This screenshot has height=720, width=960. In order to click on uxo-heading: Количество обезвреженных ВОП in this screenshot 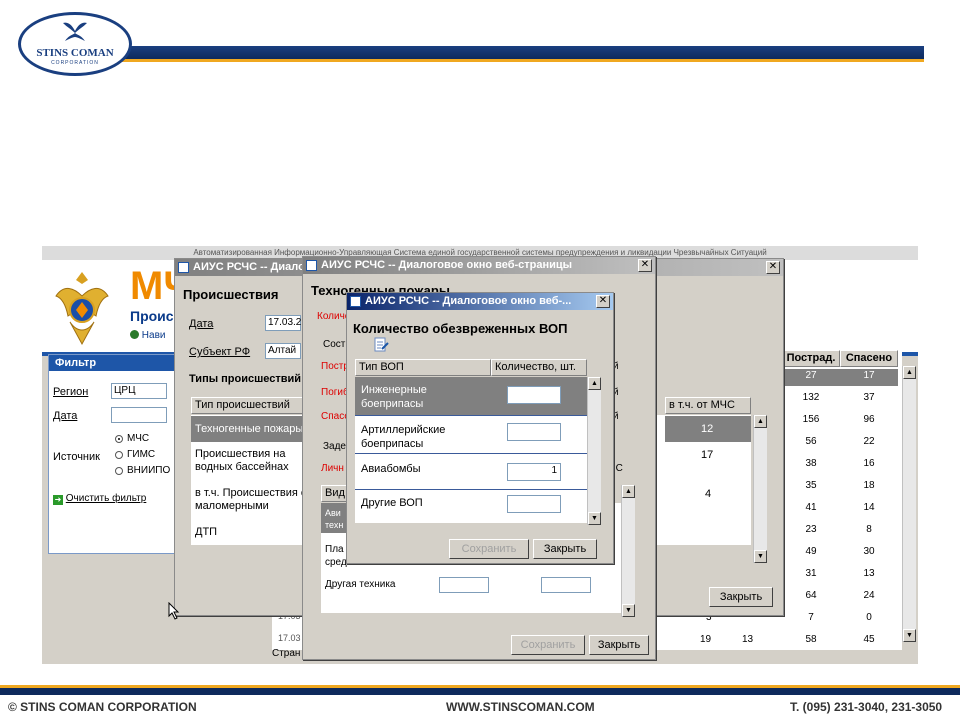, I will do `click(460, 328)`.